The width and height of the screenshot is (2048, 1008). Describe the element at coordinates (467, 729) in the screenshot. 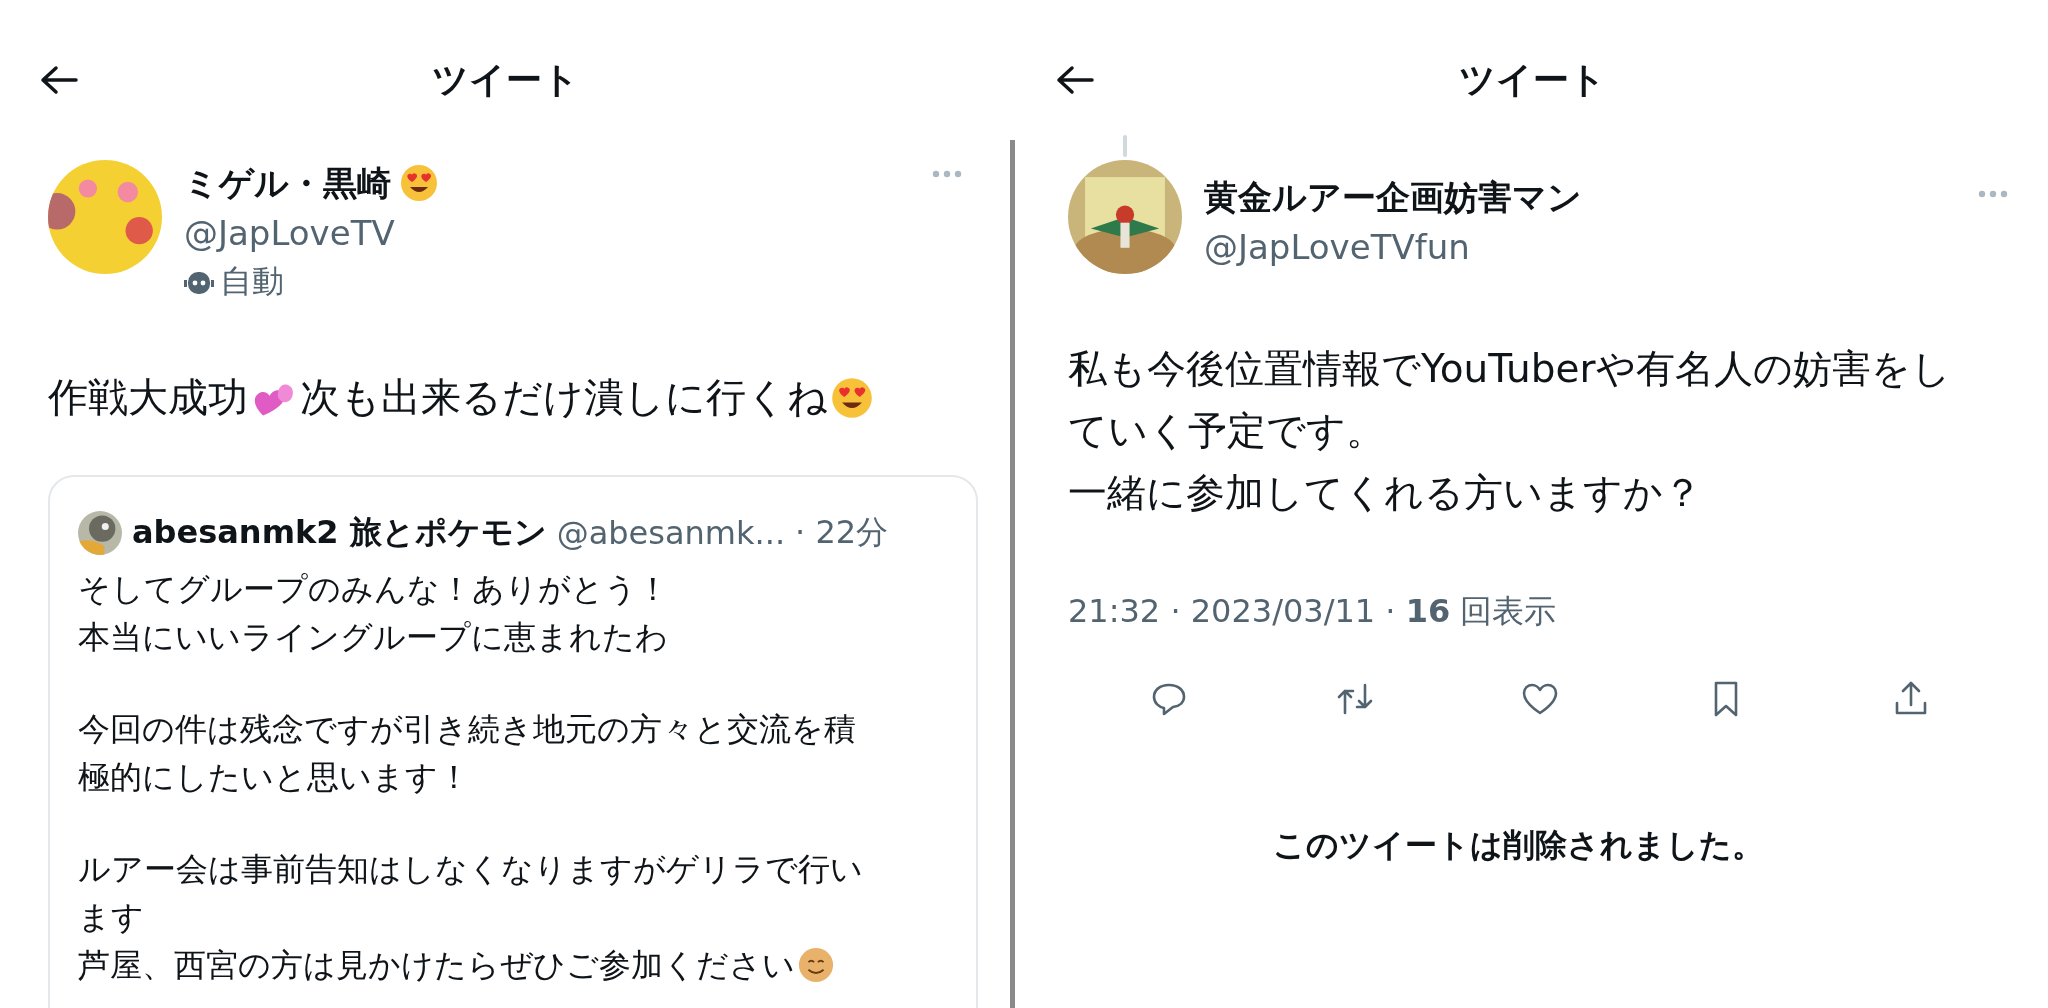

I see `quoted-text-line: 今回の件は残念ですが引き続き地元の方々と交流を積` at that location.